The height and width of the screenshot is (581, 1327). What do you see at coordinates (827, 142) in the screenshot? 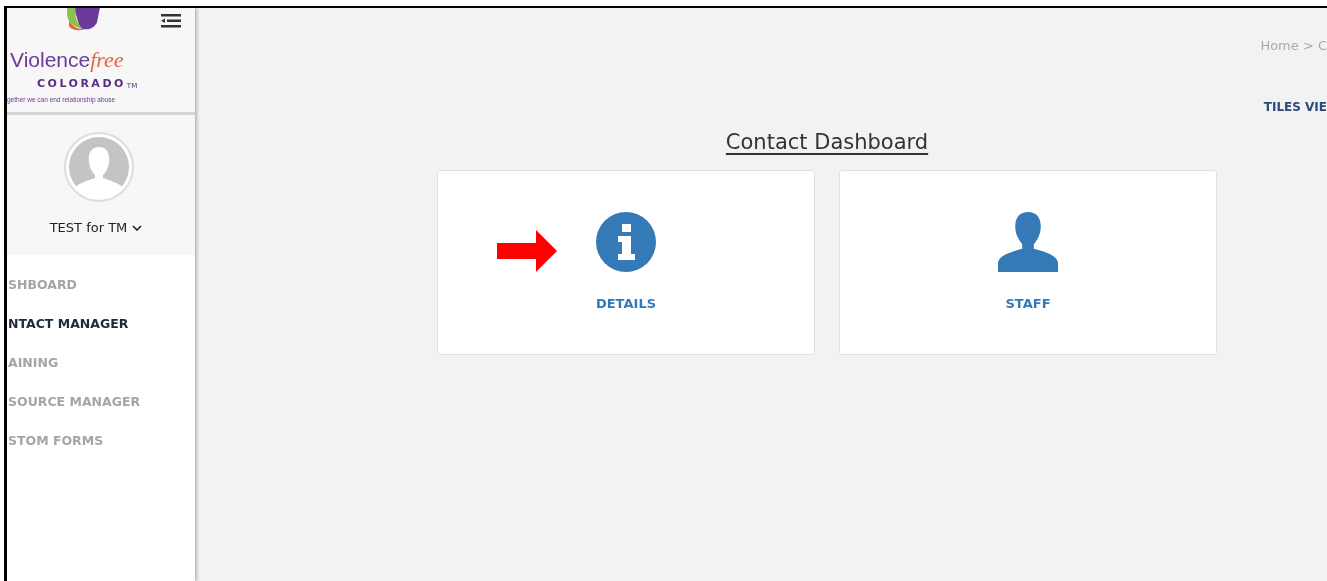
I see `page-title: Contact Dashboard` at bounding box center [827, 142].